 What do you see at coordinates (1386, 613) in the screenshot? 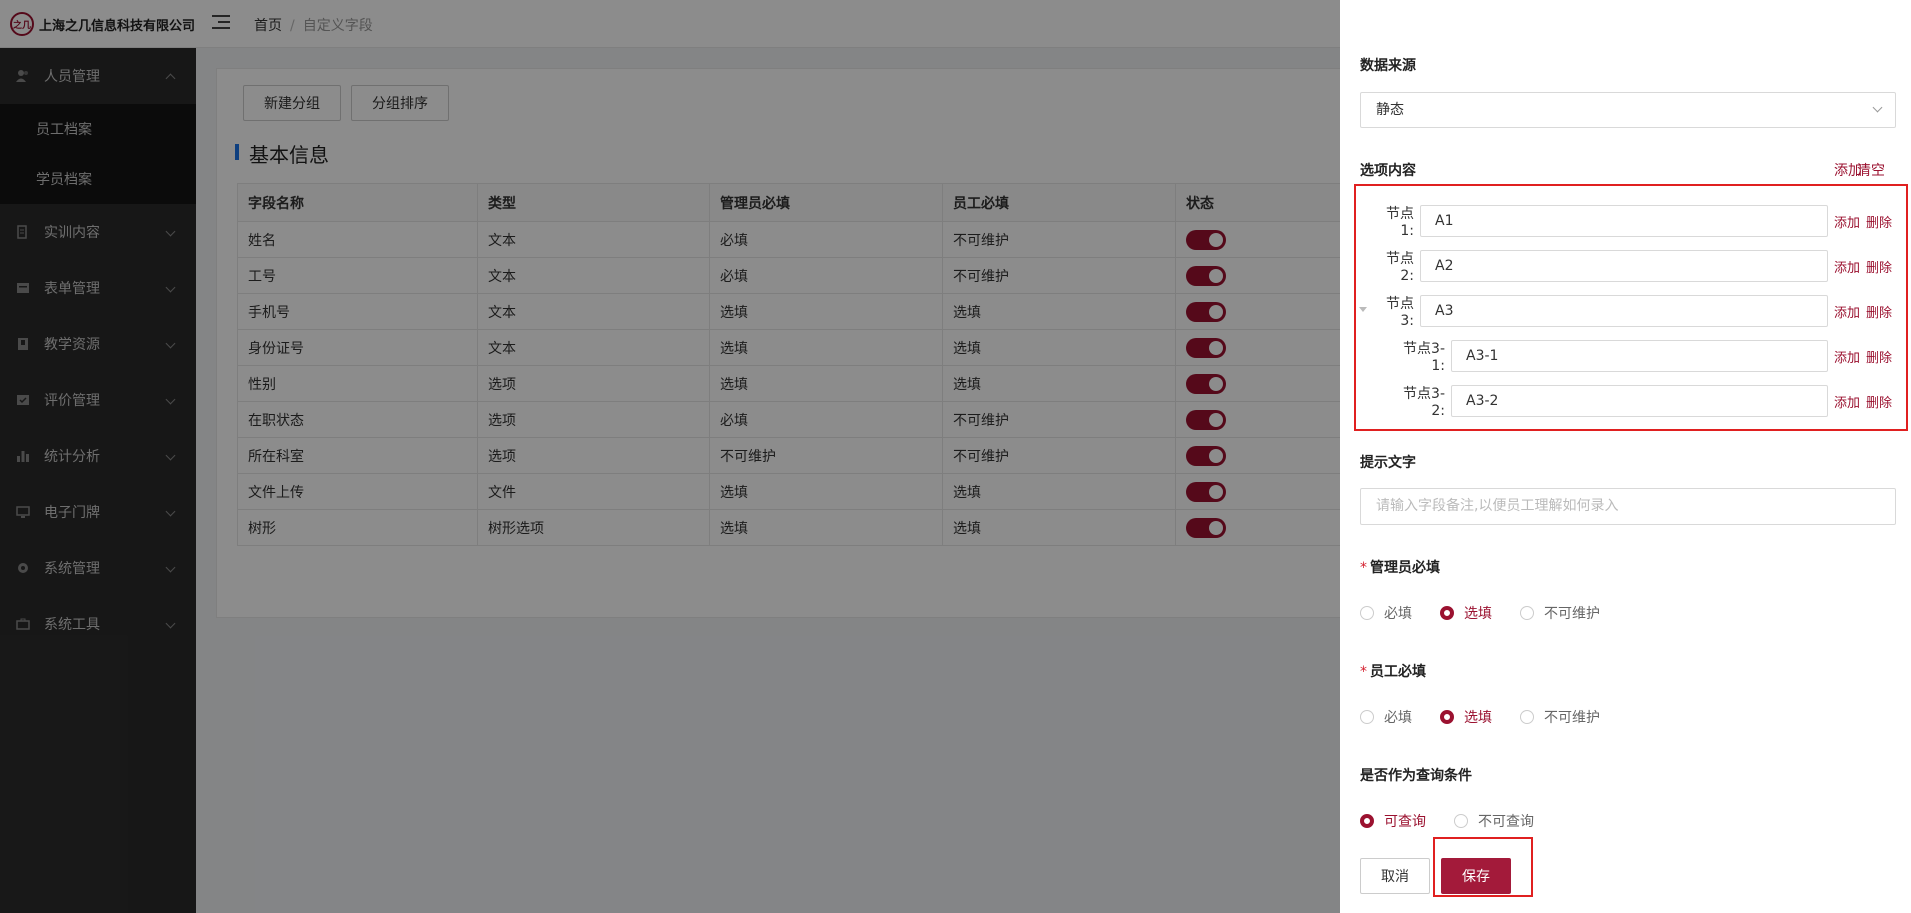
I see `radio-admin-required: 必填` at bounding box center [1386, 613].